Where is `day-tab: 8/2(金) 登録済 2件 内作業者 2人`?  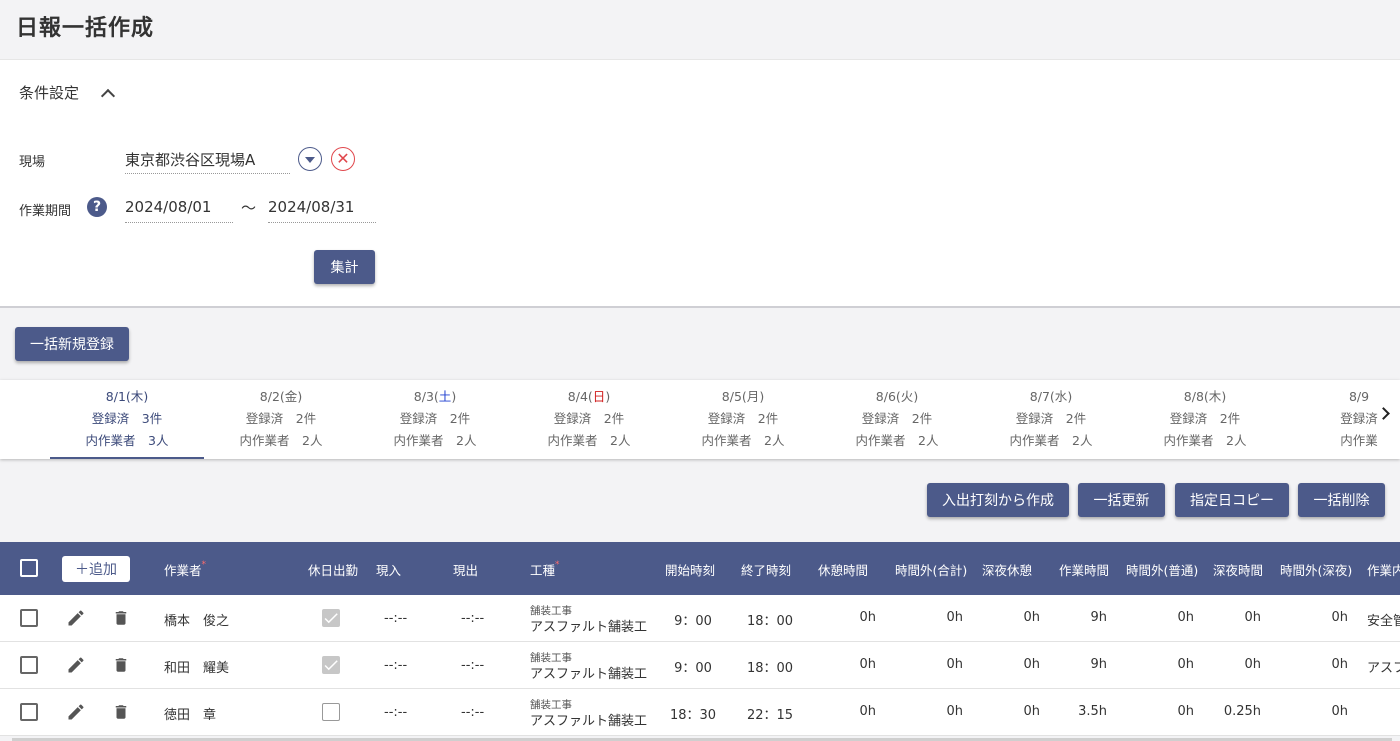 day-tab: 8/2(金) 登録済 2件 内作業者 2人 is located at coordinates (281, 419).